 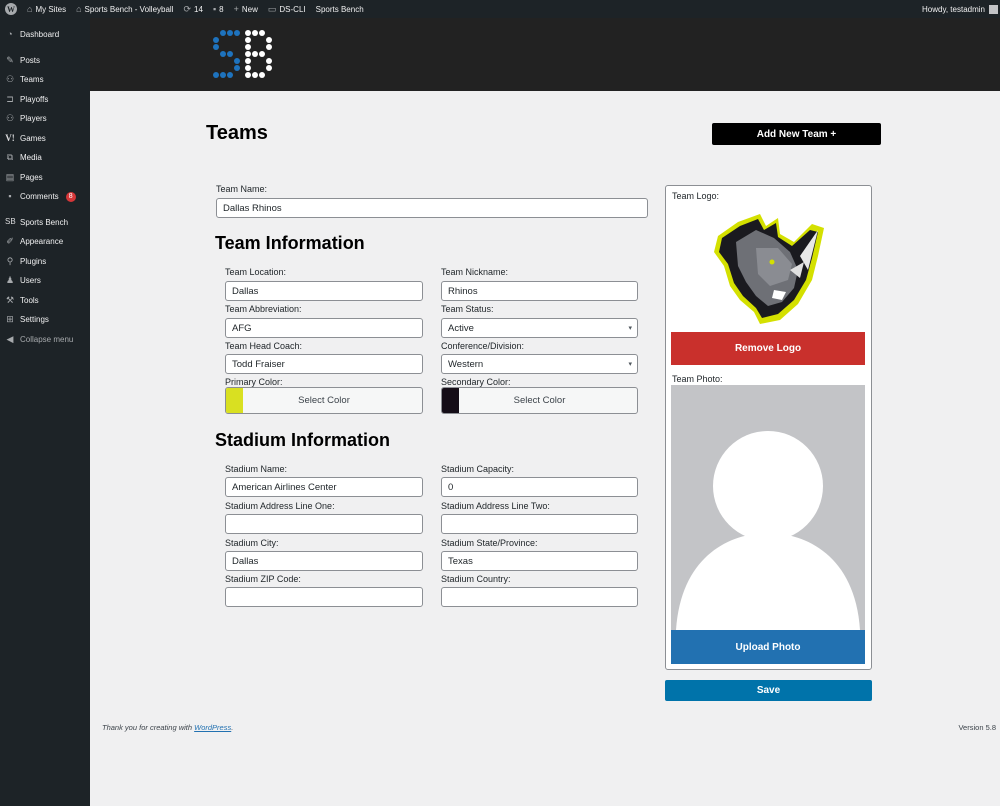 I want to click on sidebar-item-label: Media, so click(x=31, y=158).